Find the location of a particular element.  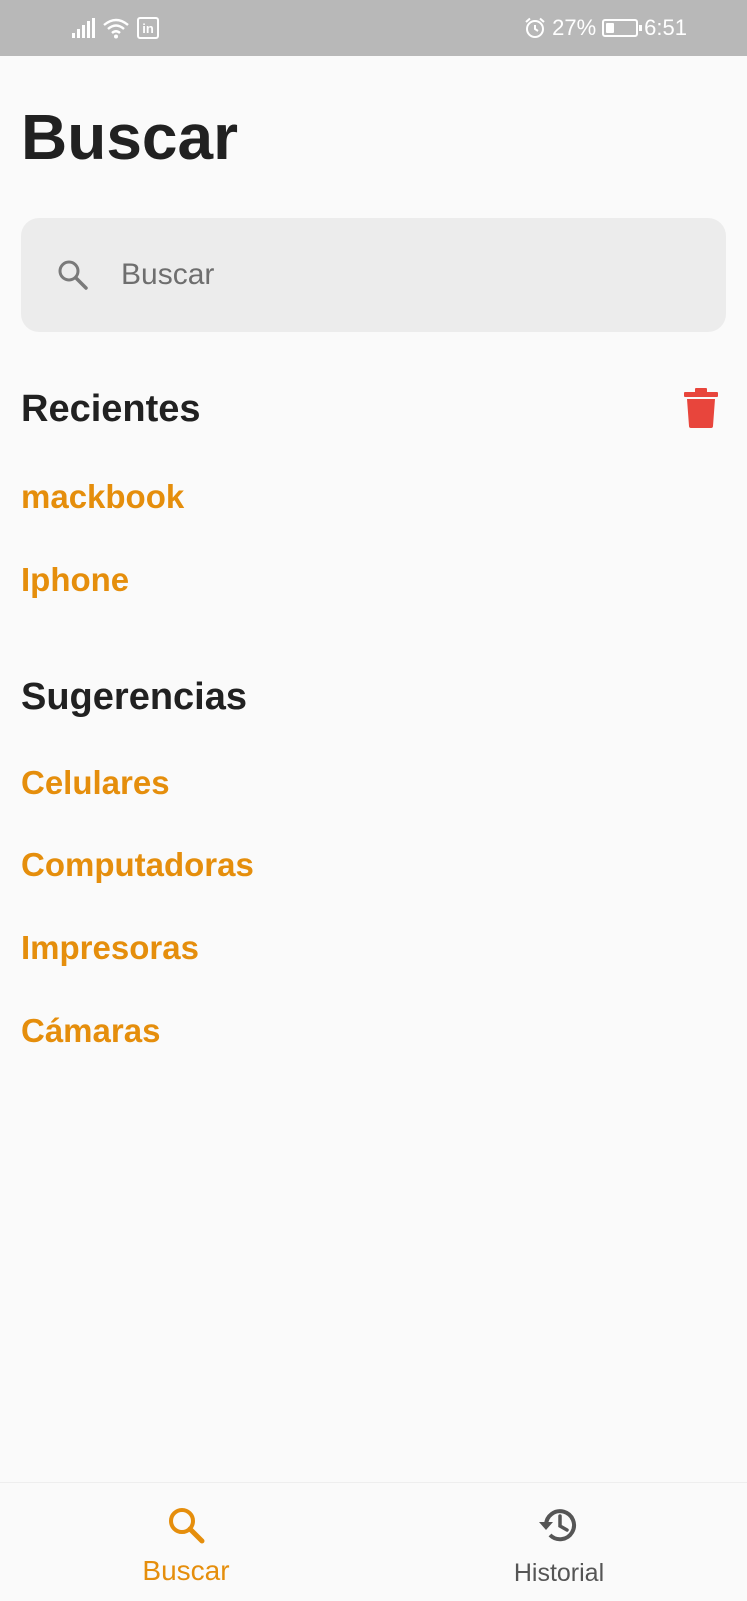

recent-section-title: Recientes is located at coordinates (111, 409).